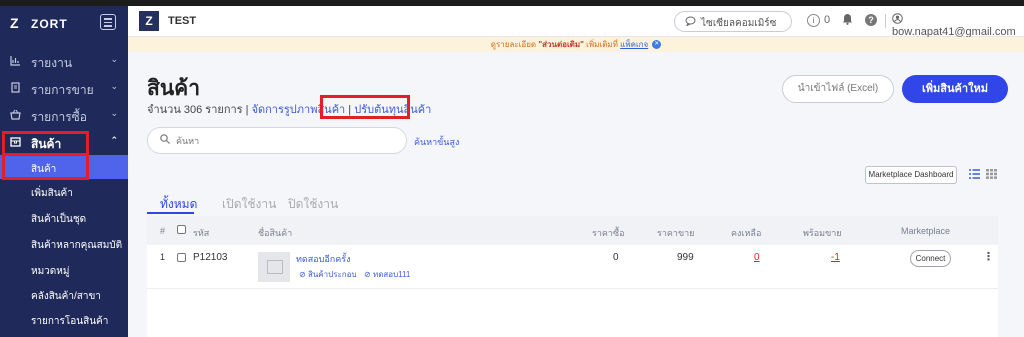 The image size is (1024, 337). Describe the element at coordinates (108, 22) in the screenshot. I see `menu-toggle-icon` at that location.